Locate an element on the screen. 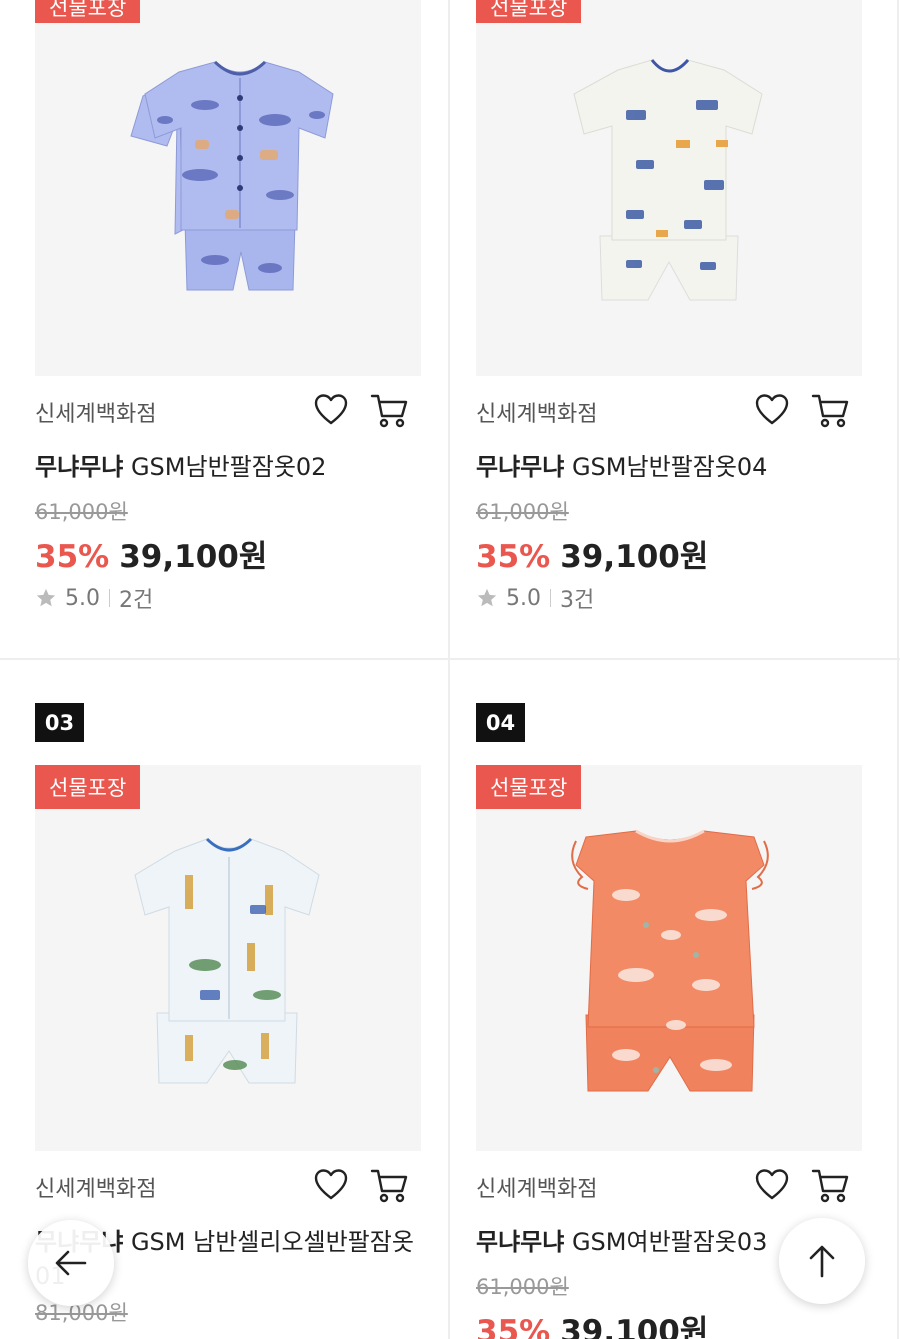 The width and height of the screenshot is (900, 1339). product-title: GSM남반팔잠옷02 is located at coordinates (225, 467).